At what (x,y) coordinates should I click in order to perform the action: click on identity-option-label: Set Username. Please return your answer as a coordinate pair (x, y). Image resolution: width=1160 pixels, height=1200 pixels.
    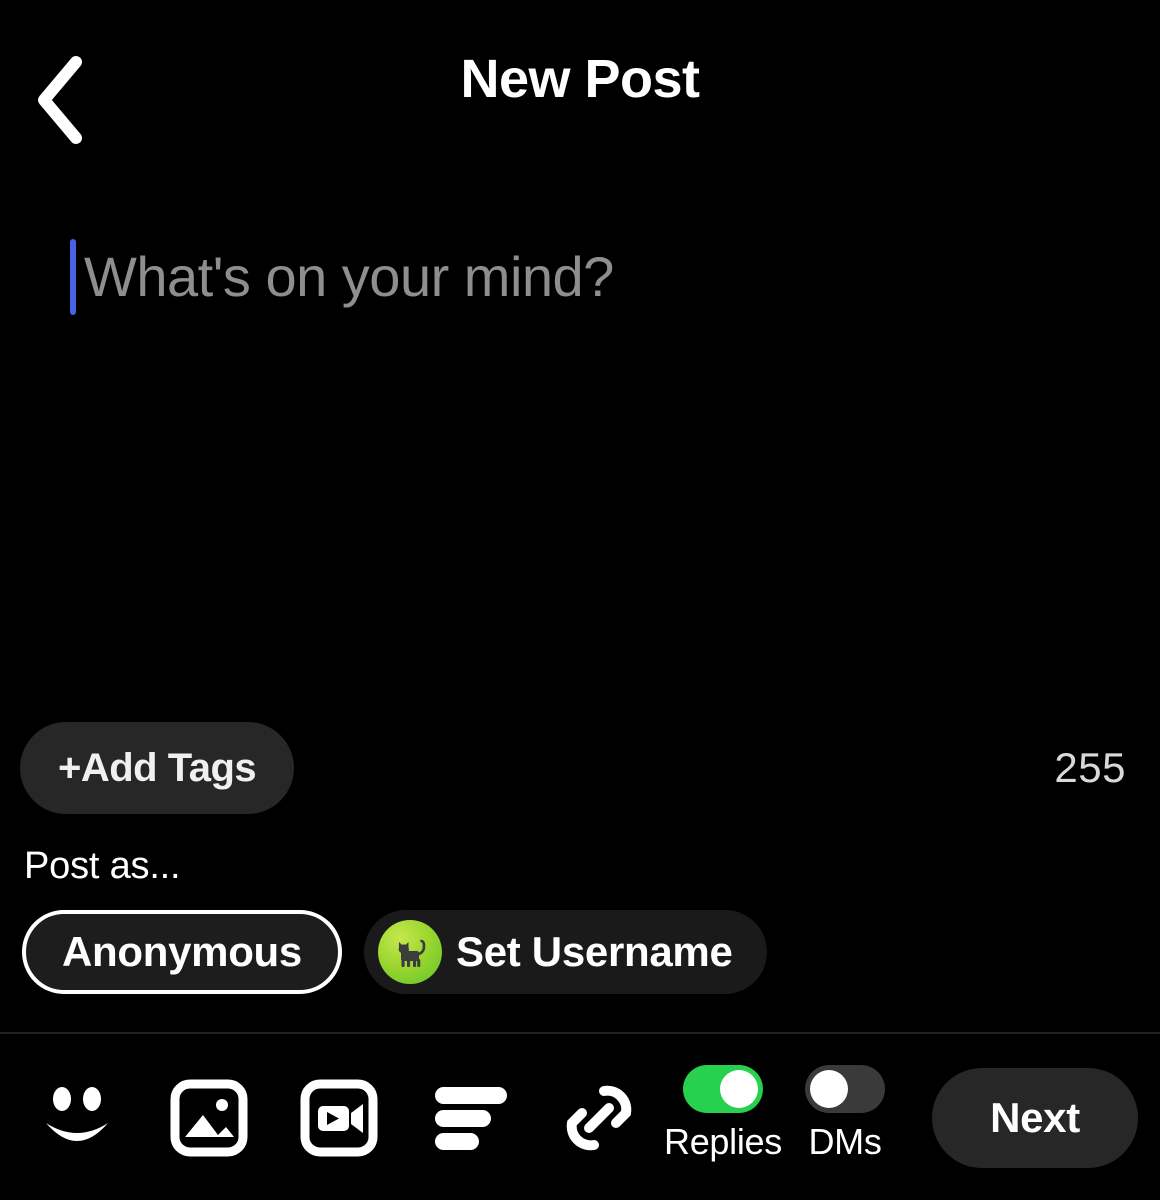
    Looking at the image, I should click on (594, 951).